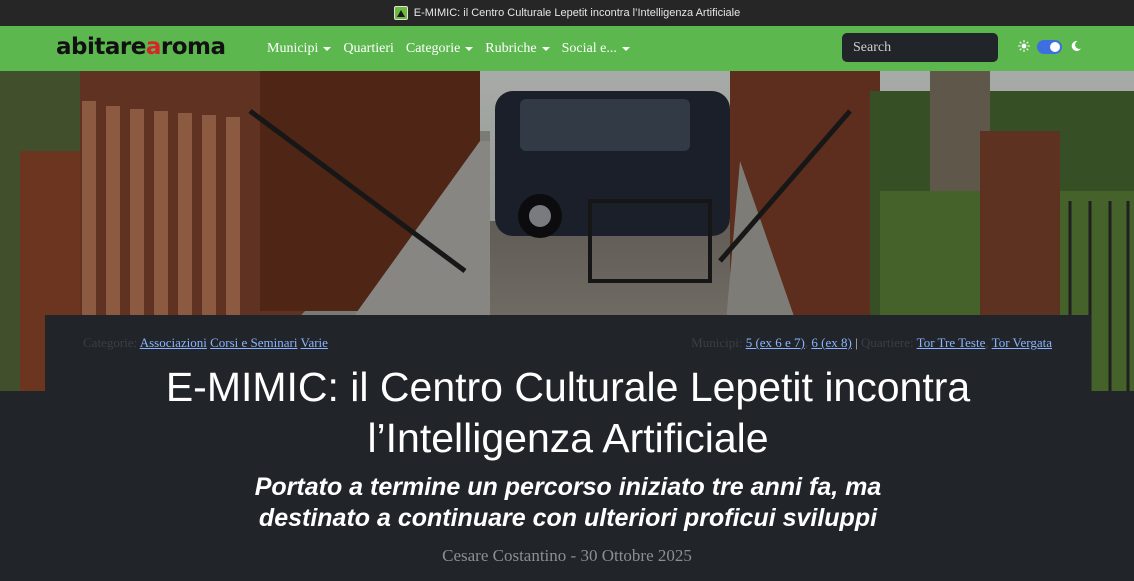 This screenshot has width=1134, height=581. I want to click on category-link-associazioni: Associazioni, so click(173, 342).